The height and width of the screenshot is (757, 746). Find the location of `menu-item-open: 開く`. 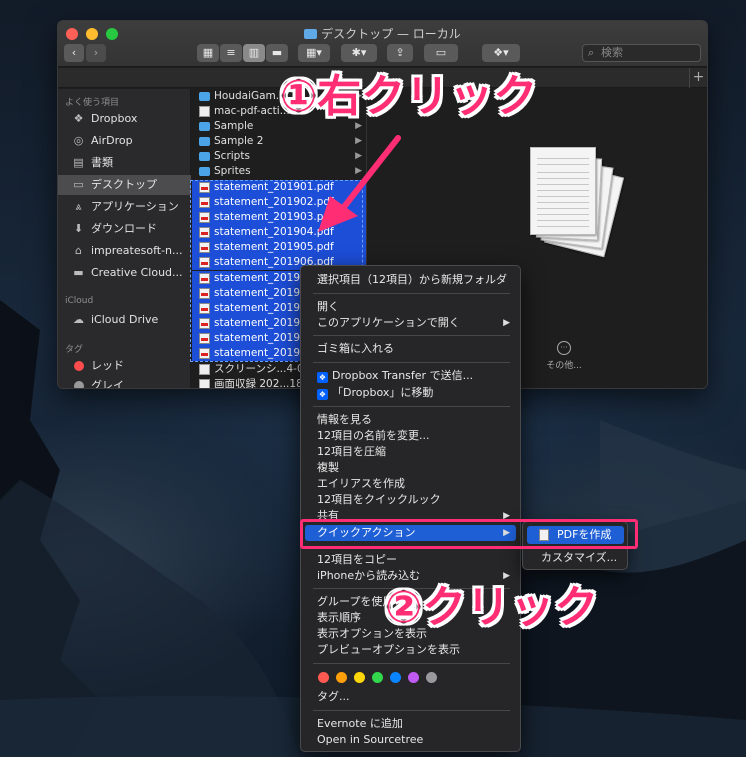

menu-item-open: 開く is located at coordinates (410, 307).